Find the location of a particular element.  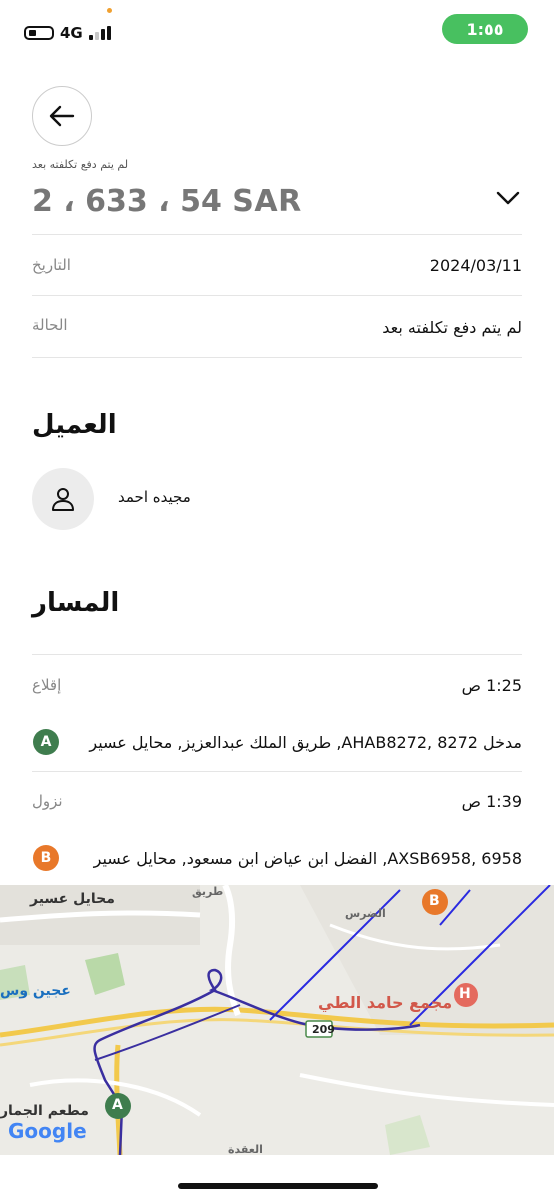

back-button is located at coordinates (62, 116).